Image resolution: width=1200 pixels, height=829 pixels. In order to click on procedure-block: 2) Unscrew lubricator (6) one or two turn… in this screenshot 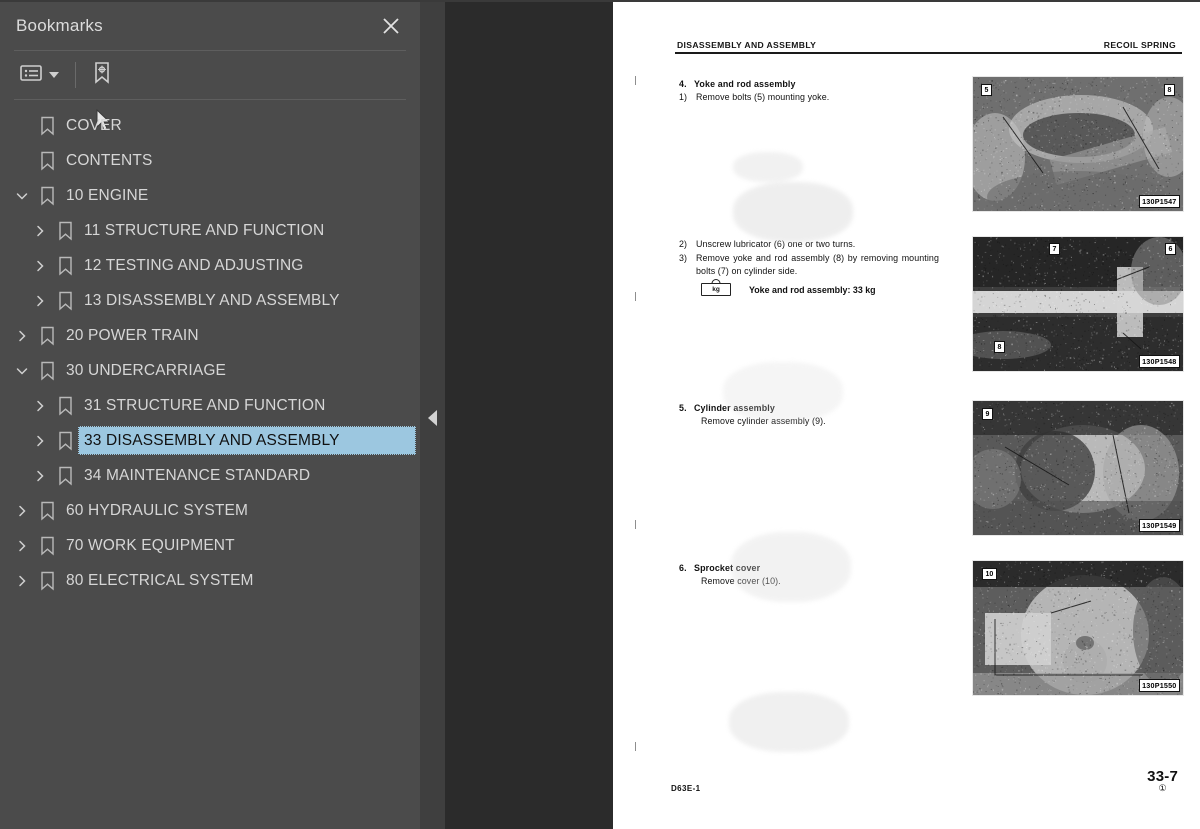, I will do `click(927, 304)`.